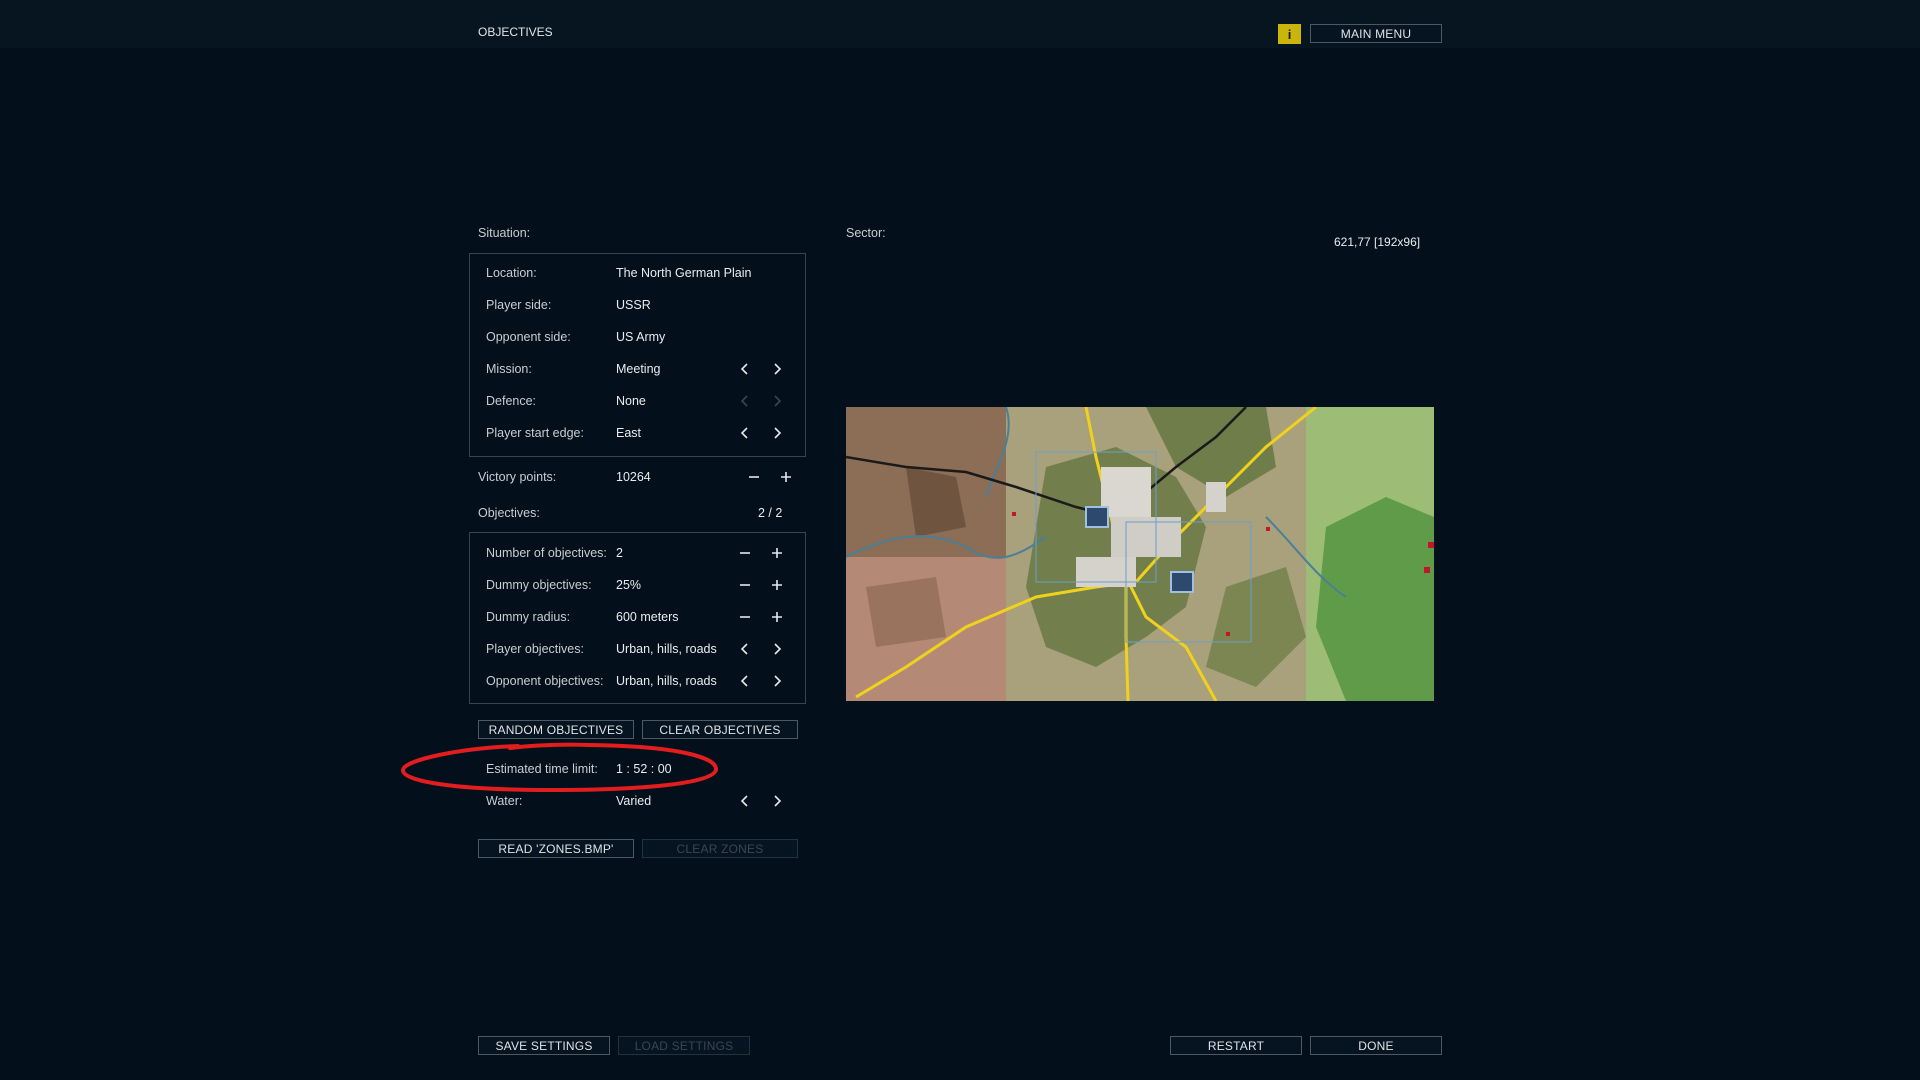 Image resolution: width=1920 pixels, height=1080 pixels. Describe the element at coordinates (504, 801) in the screenshot. I see `water-label: Water:` at that location.